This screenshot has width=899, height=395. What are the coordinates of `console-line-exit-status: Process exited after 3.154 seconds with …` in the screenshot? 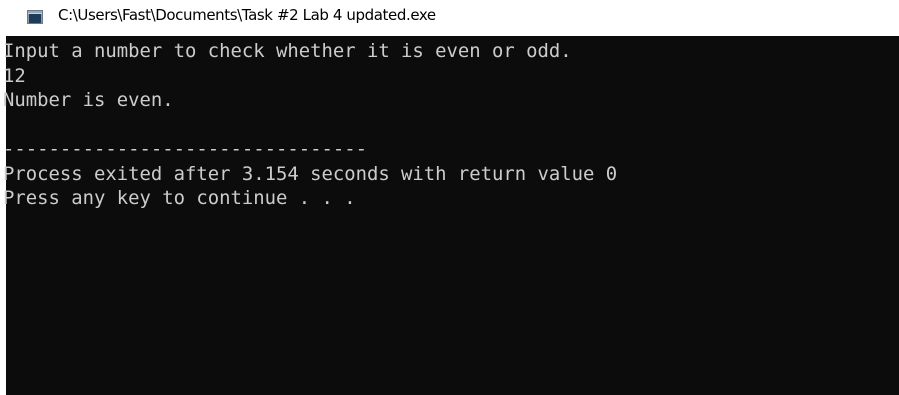 It's located at (310, 173).